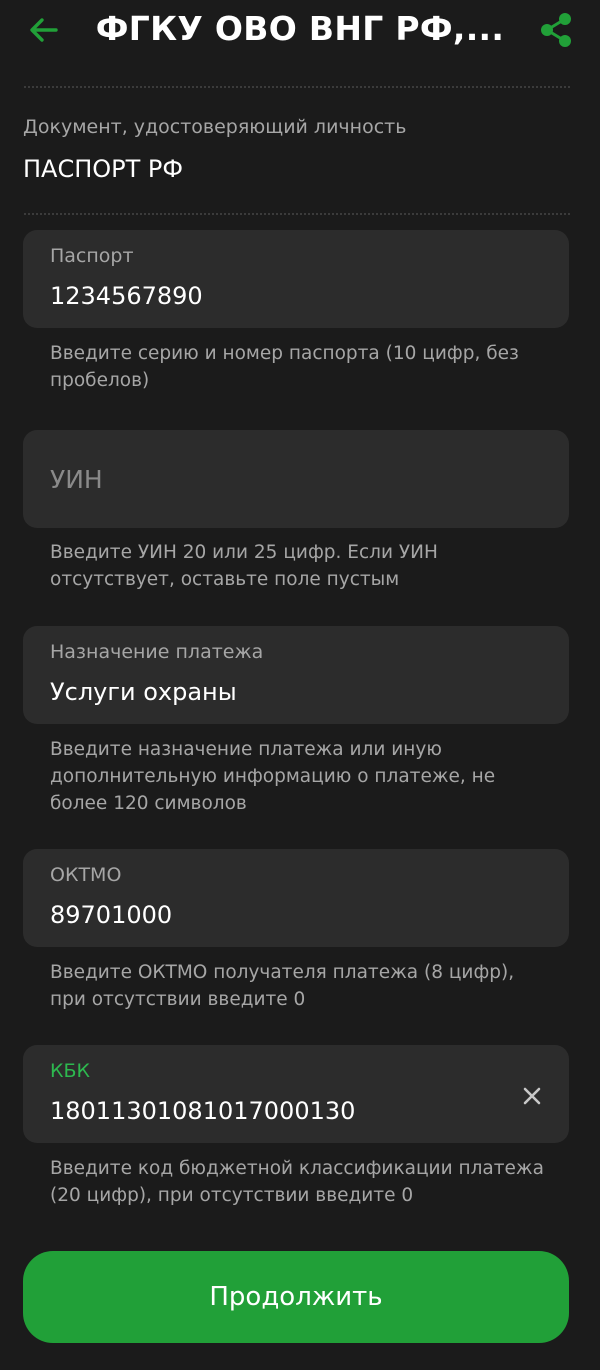 This screenshot has width=600, height=1370. I want to click on close-icon, so click(532, 1096).